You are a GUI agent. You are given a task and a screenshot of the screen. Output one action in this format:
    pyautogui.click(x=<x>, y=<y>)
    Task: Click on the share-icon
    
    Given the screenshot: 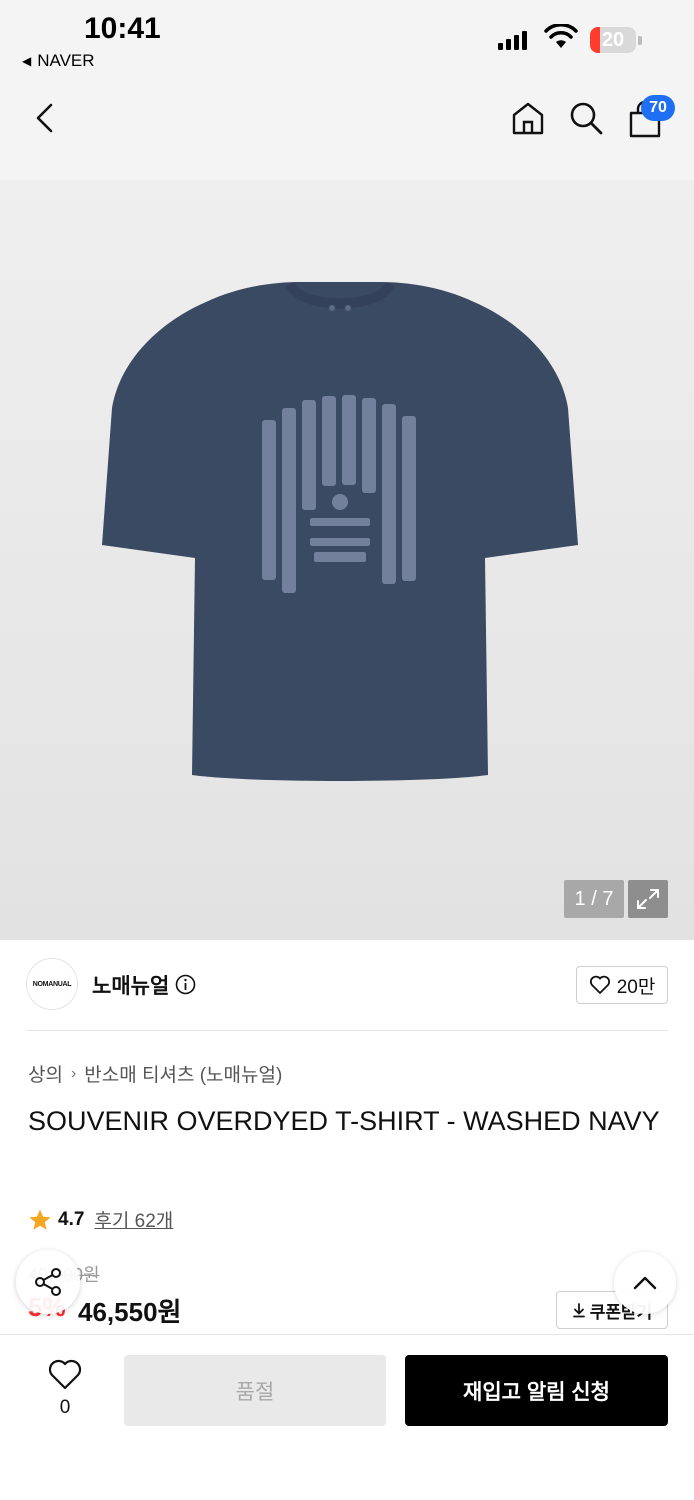 What is the action you would take?
    pyautogui.click(x=48, y=1282)
    